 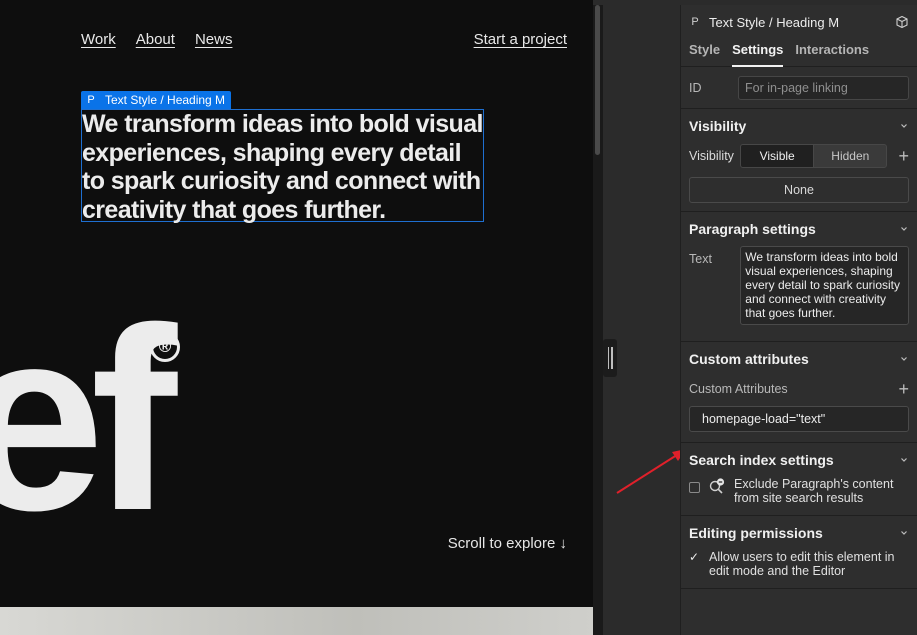 I want to click on section-title: Visibility, so click(x=718, y=126).